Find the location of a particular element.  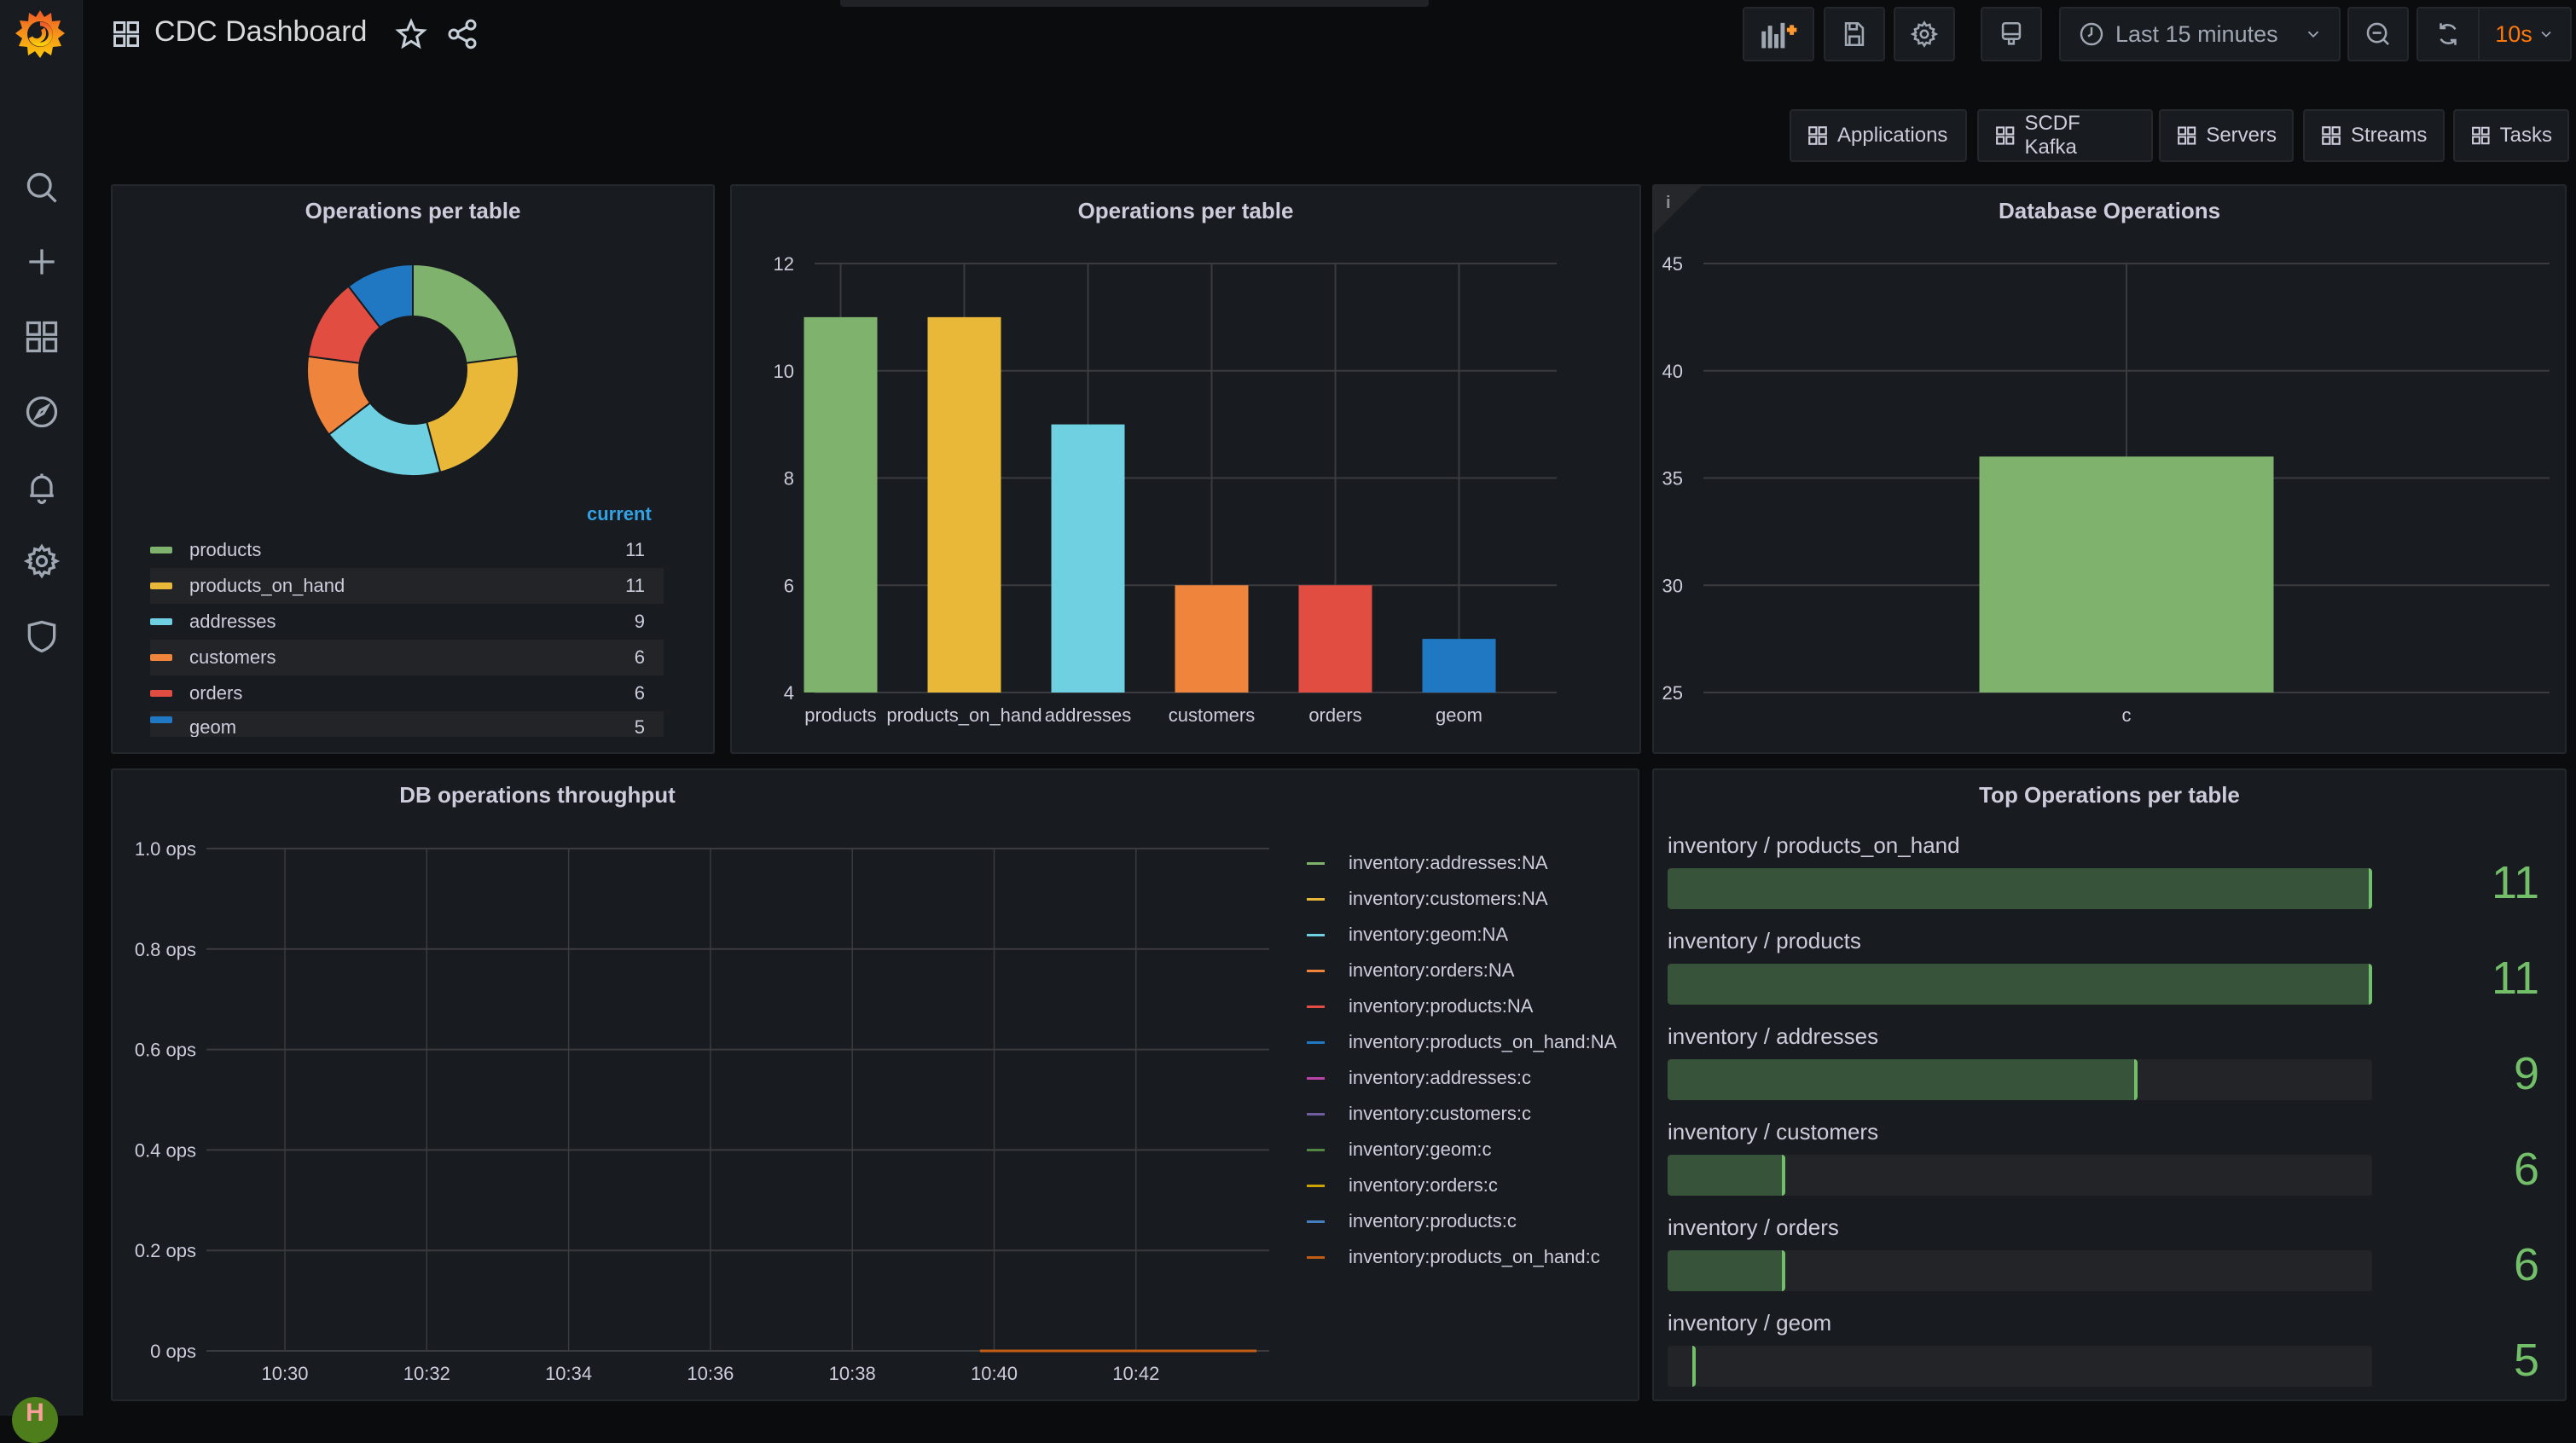

y-tick-label: 25 is located at coordinates (1672, 693).